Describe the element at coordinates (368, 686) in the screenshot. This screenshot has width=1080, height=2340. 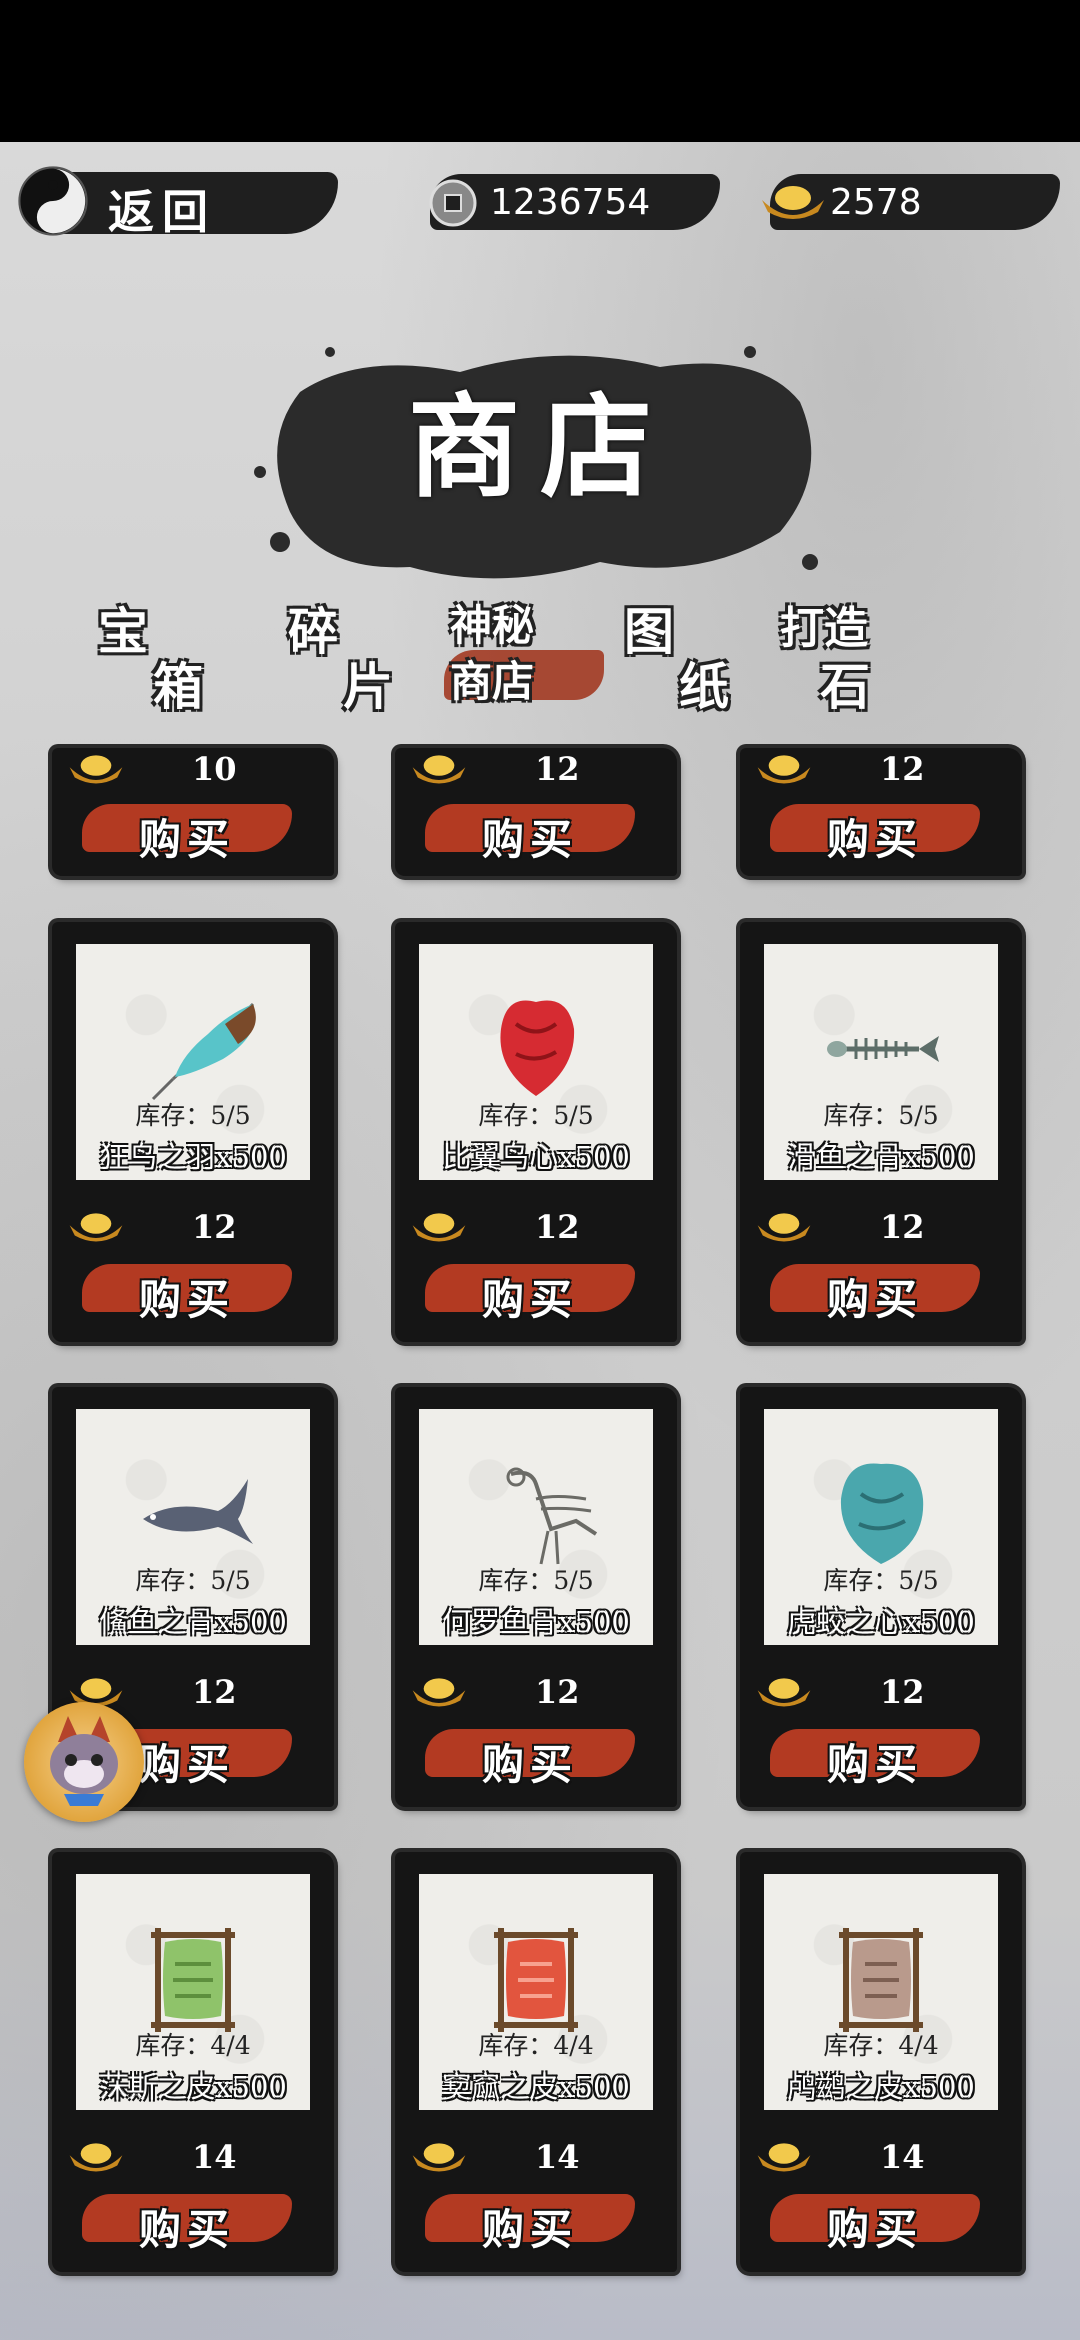
I see `tab-fragment-line2: 片` at that location.